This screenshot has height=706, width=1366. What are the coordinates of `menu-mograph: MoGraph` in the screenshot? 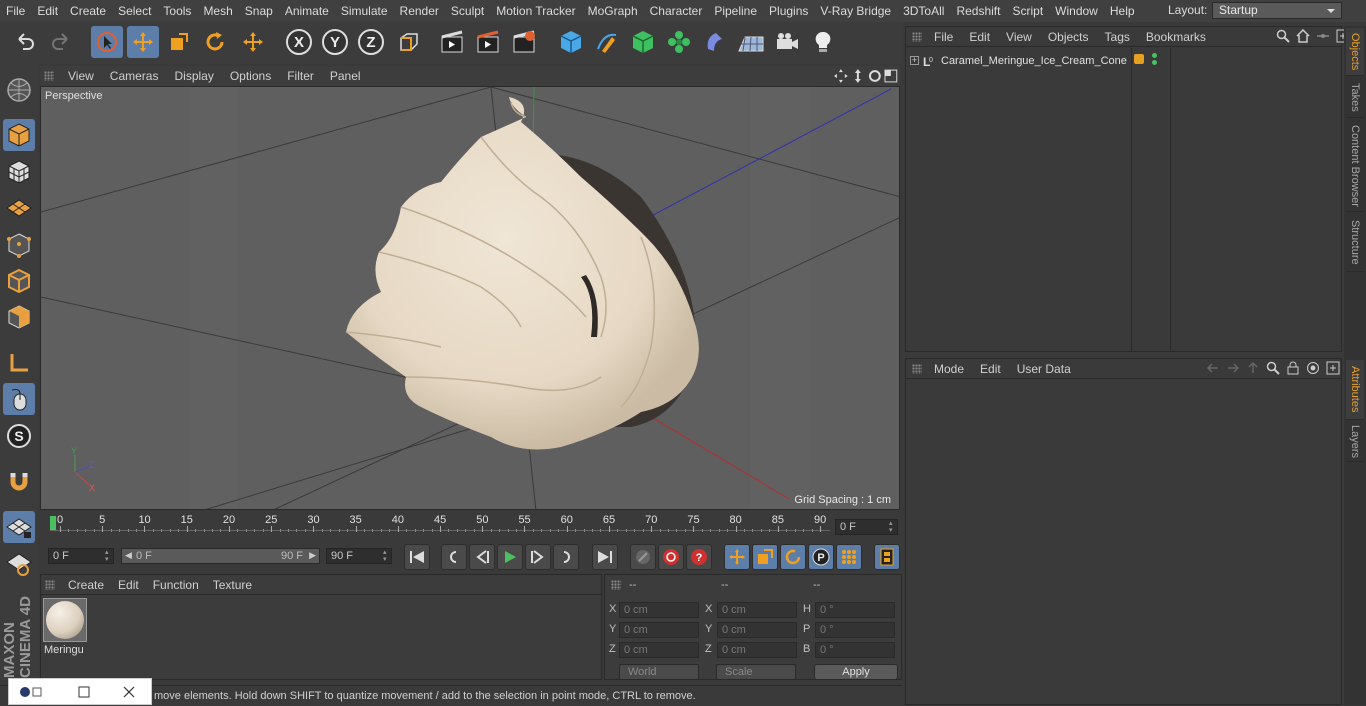 It's located at (613, 11).